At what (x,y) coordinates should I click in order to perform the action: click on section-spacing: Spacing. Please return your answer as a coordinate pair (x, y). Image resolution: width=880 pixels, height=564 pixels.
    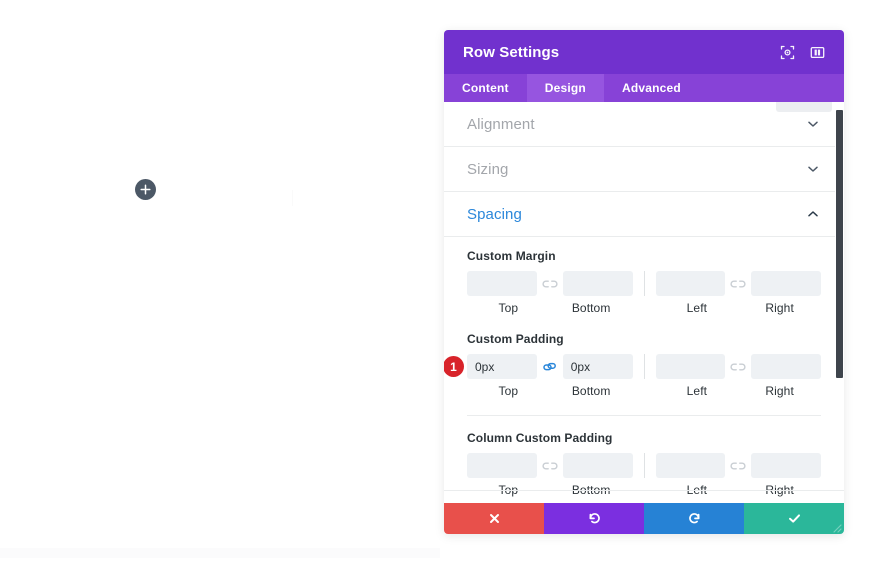
    Looking at the image, I should click on (644, 214).